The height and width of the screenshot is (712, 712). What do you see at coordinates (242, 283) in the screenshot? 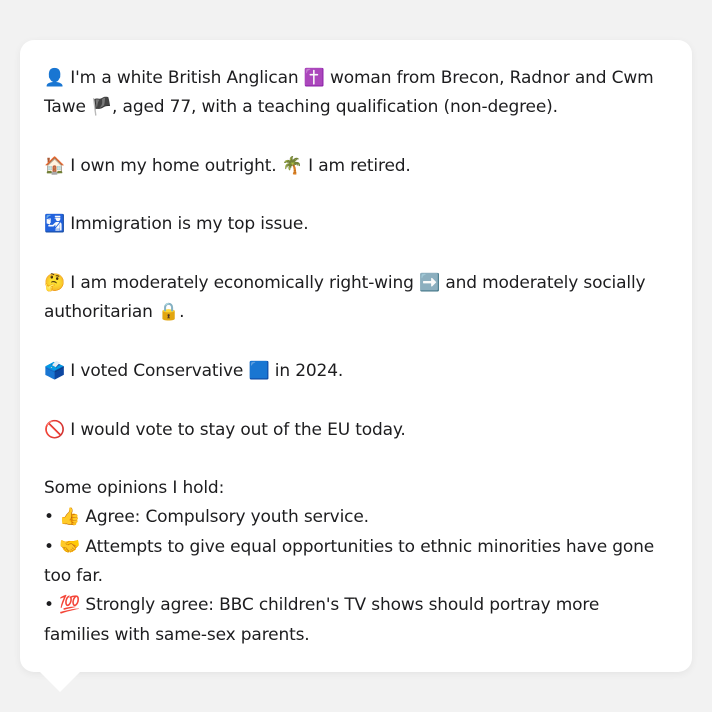
I see `econ-text-a: I am moderately economically right-wing` at bounding box center [242, 283].